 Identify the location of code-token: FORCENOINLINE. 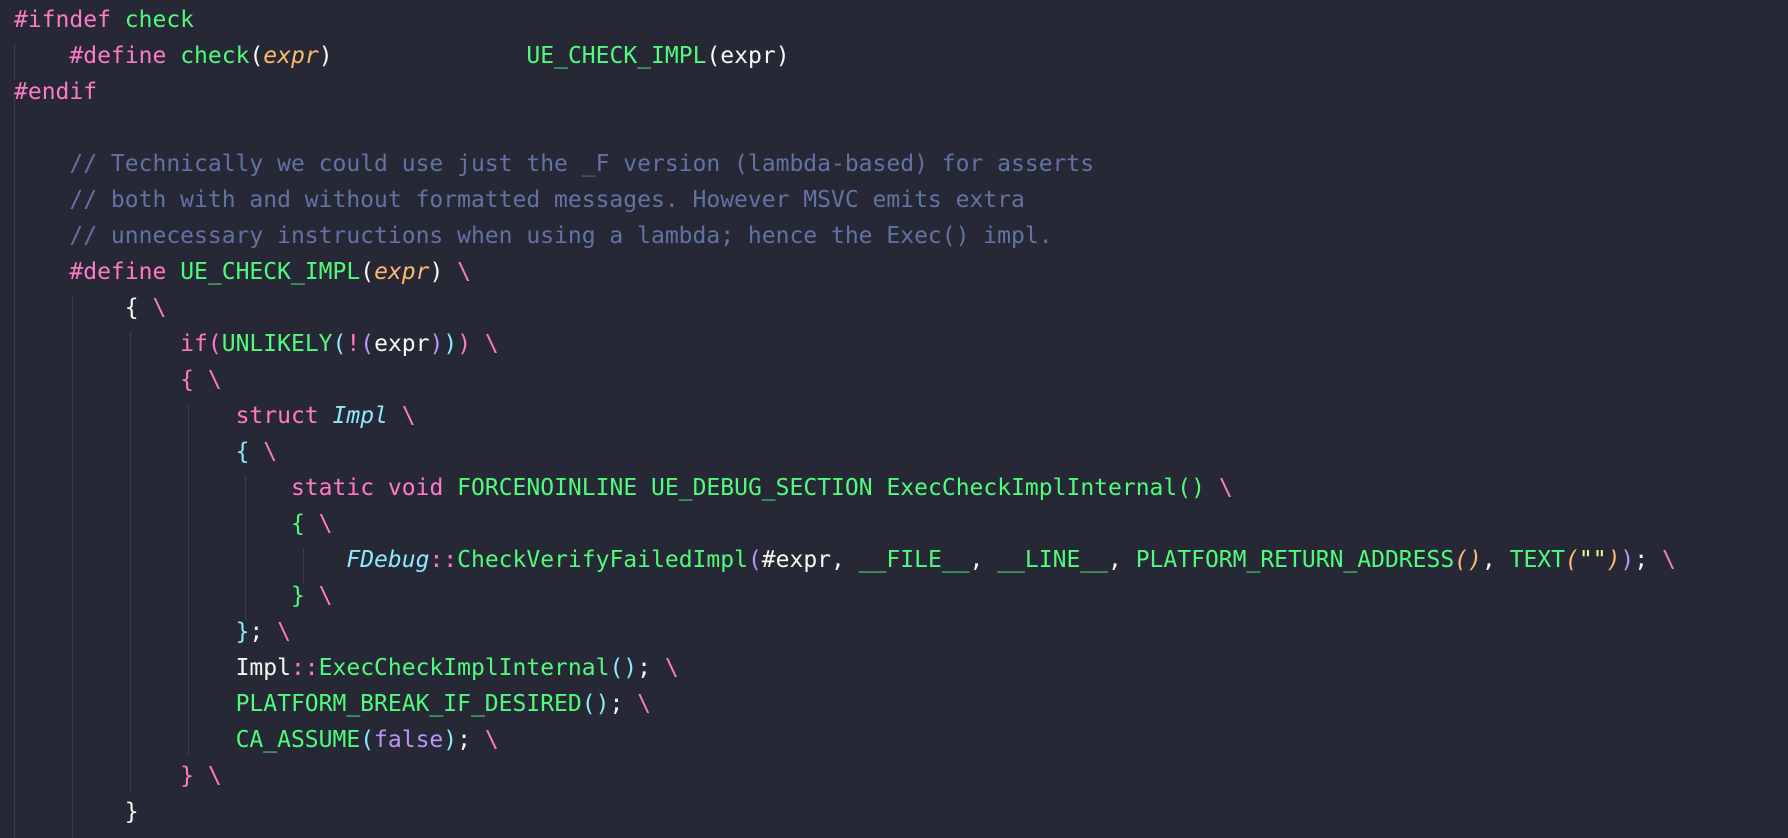
(547, 488).